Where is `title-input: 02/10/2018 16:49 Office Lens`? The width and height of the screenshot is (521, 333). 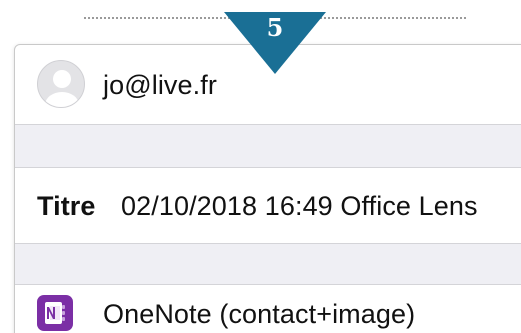 title-input: 02/10/2018 16:49 Office Lens is located at coordinates (299, 206).